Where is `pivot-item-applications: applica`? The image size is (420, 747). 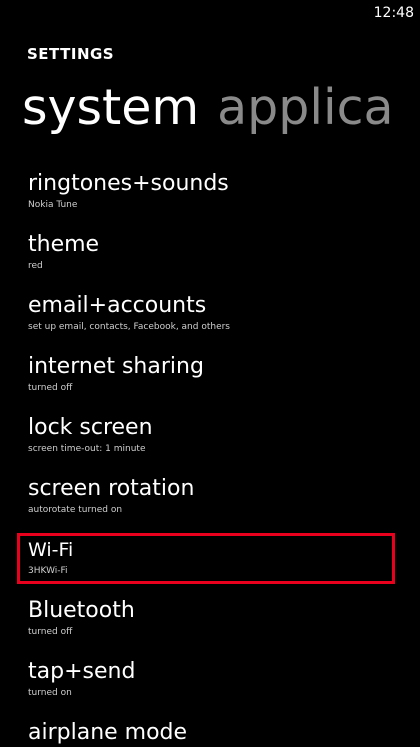 pivot-item-applications: applica is located at coordinates (305, 107).